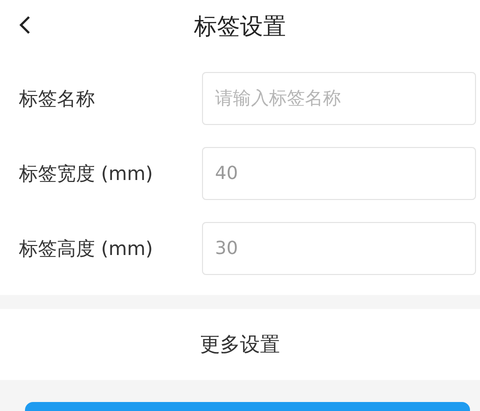  I want to click on back-chevron-icon, so click(25, 25).